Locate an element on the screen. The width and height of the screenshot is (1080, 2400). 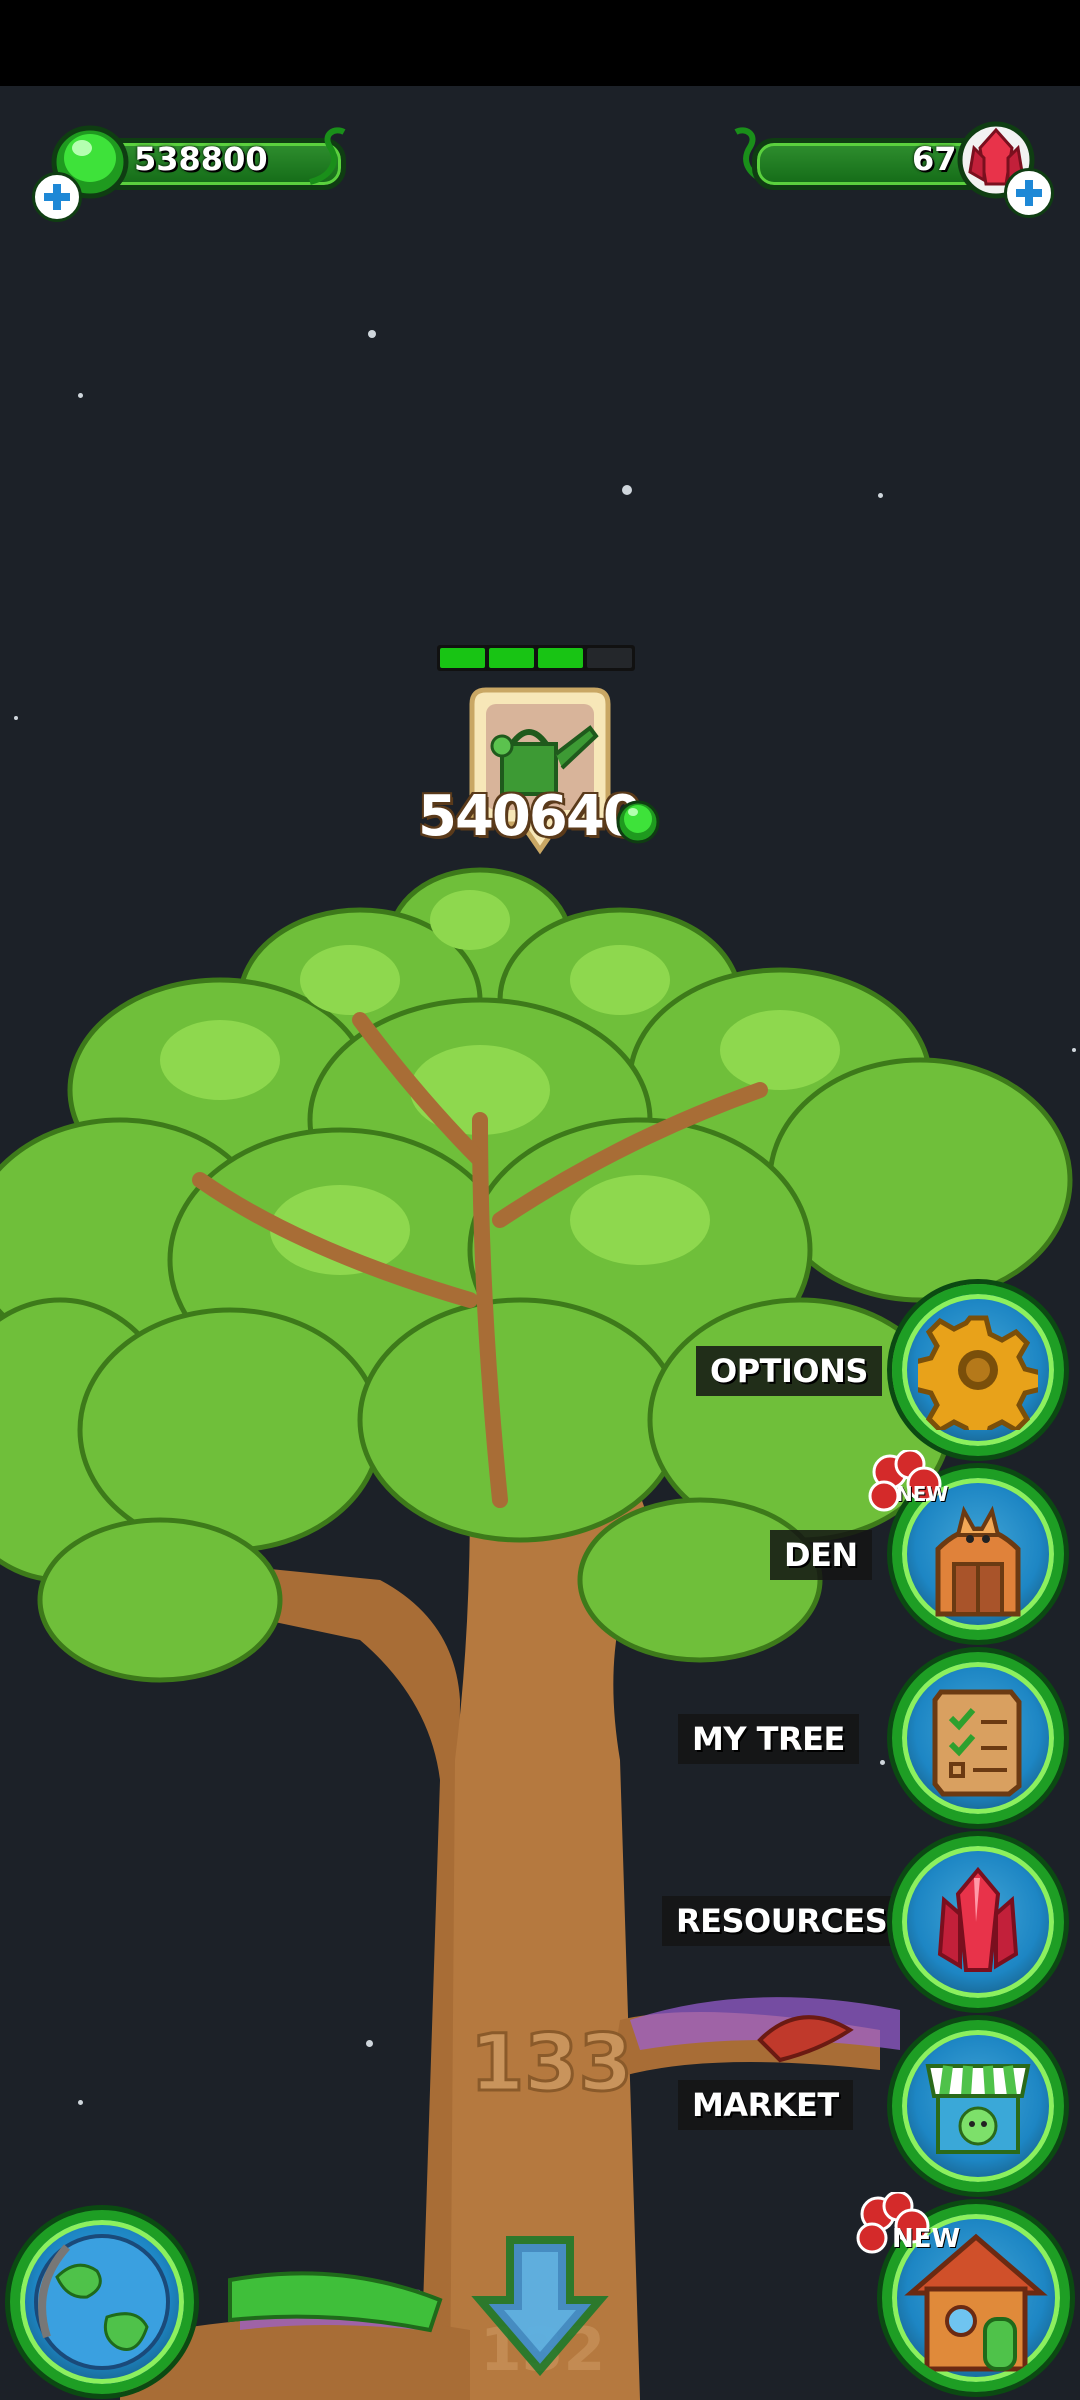
resources-button is located at coordinates (978, 1922).